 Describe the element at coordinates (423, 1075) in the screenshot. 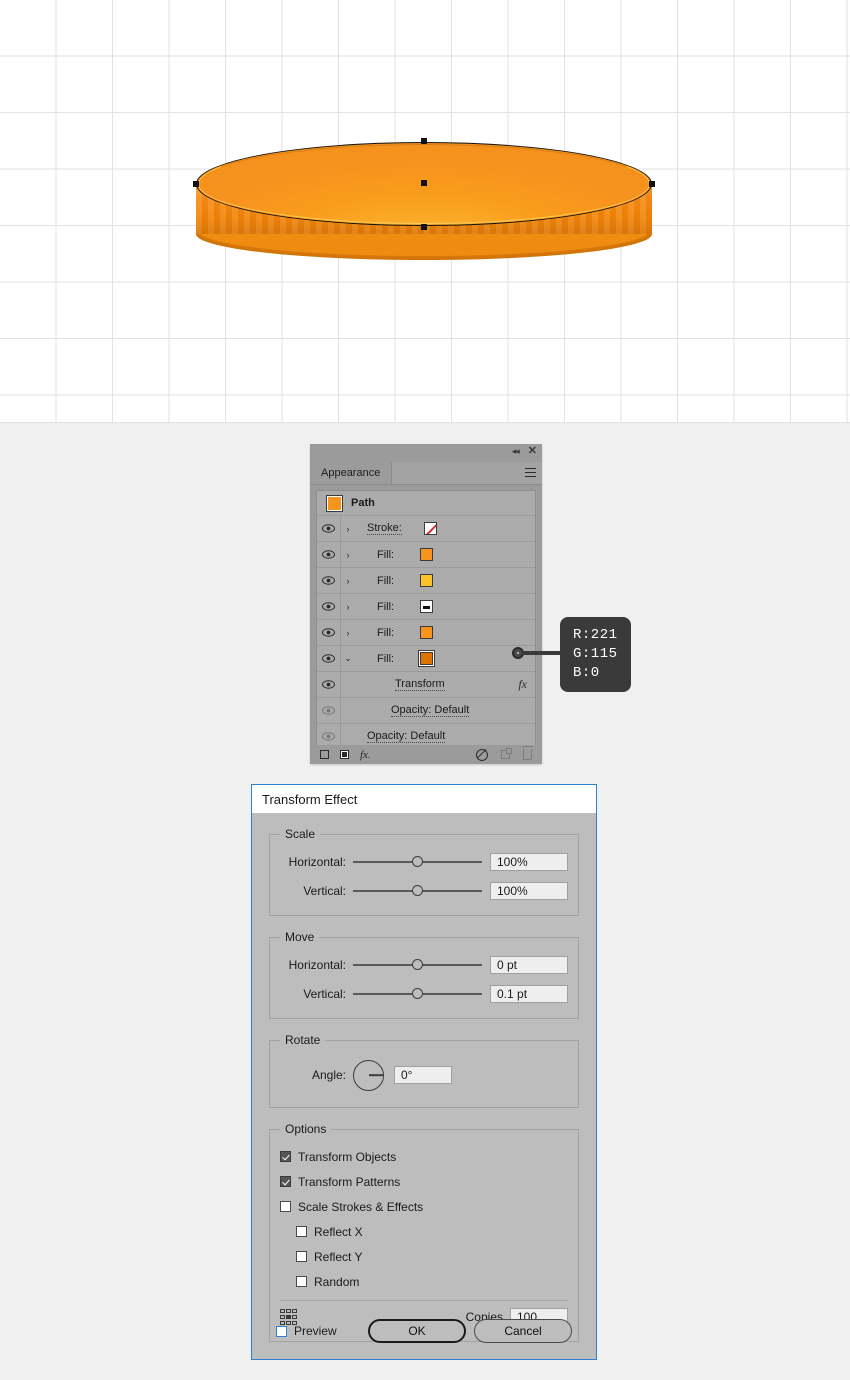

I see `angle-input: 0°` at that location.